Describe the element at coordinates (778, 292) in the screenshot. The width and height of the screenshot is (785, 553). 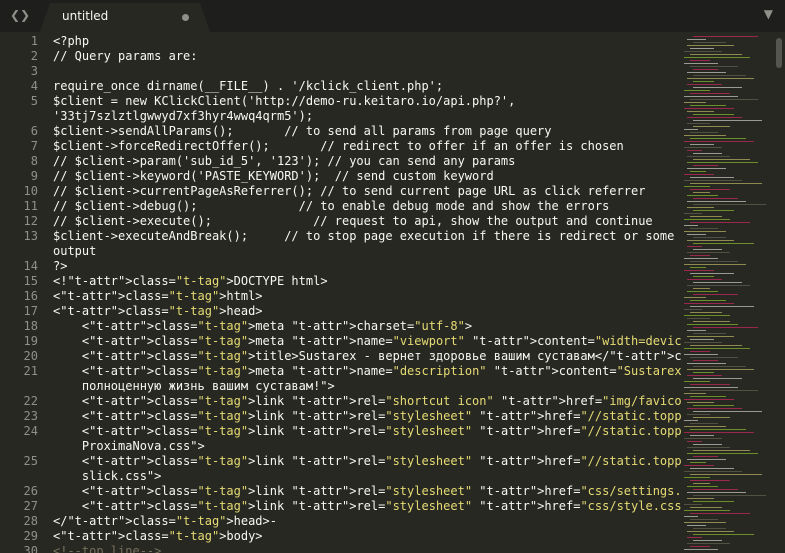
I see `scrollbar` at that location.